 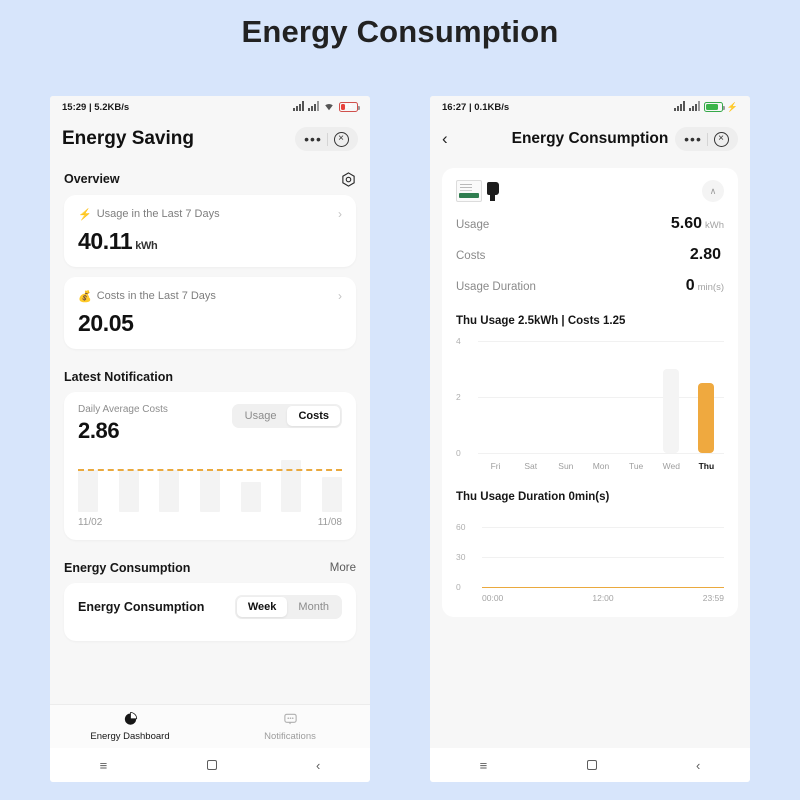 What do you see at coordinates (130, 736) in the screenshot?
I see `tab-energy-dashboard-label: Energy Dashboard` at bounding box center [130, 736].